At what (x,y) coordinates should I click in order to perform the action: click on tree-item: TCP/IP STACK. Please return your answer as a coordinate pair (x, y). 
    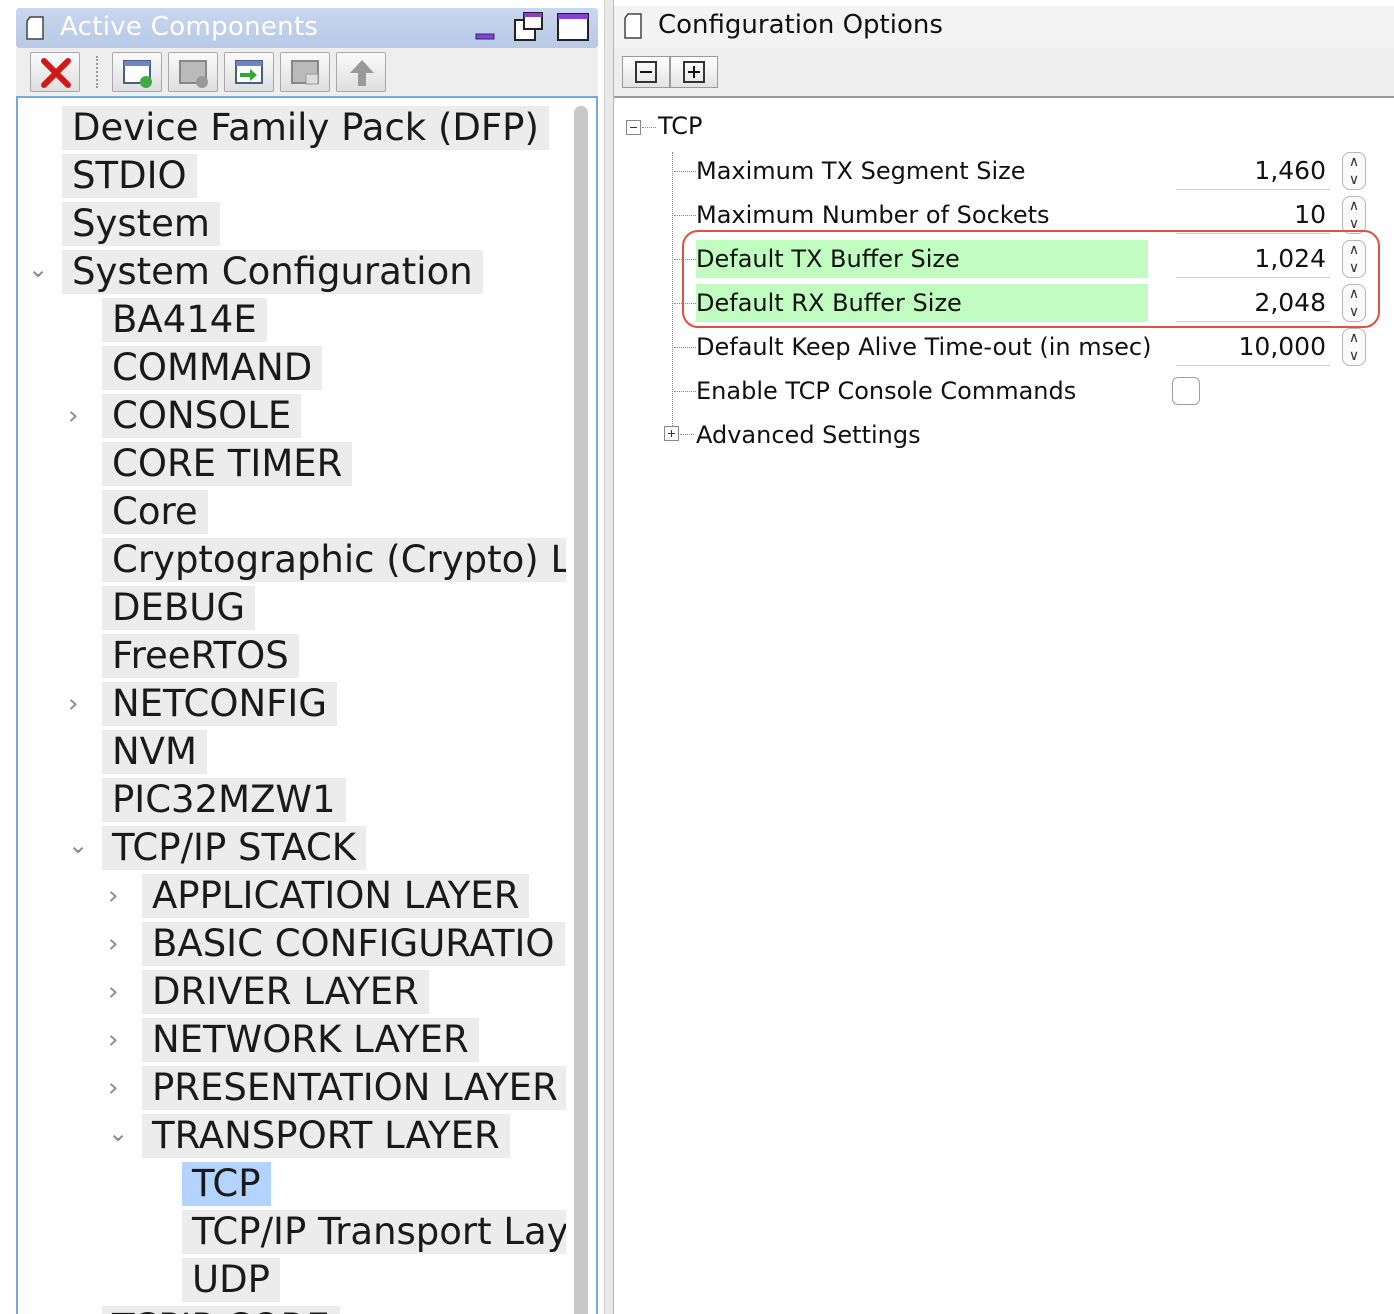
    Looking at the image, I should click on (234, 848).